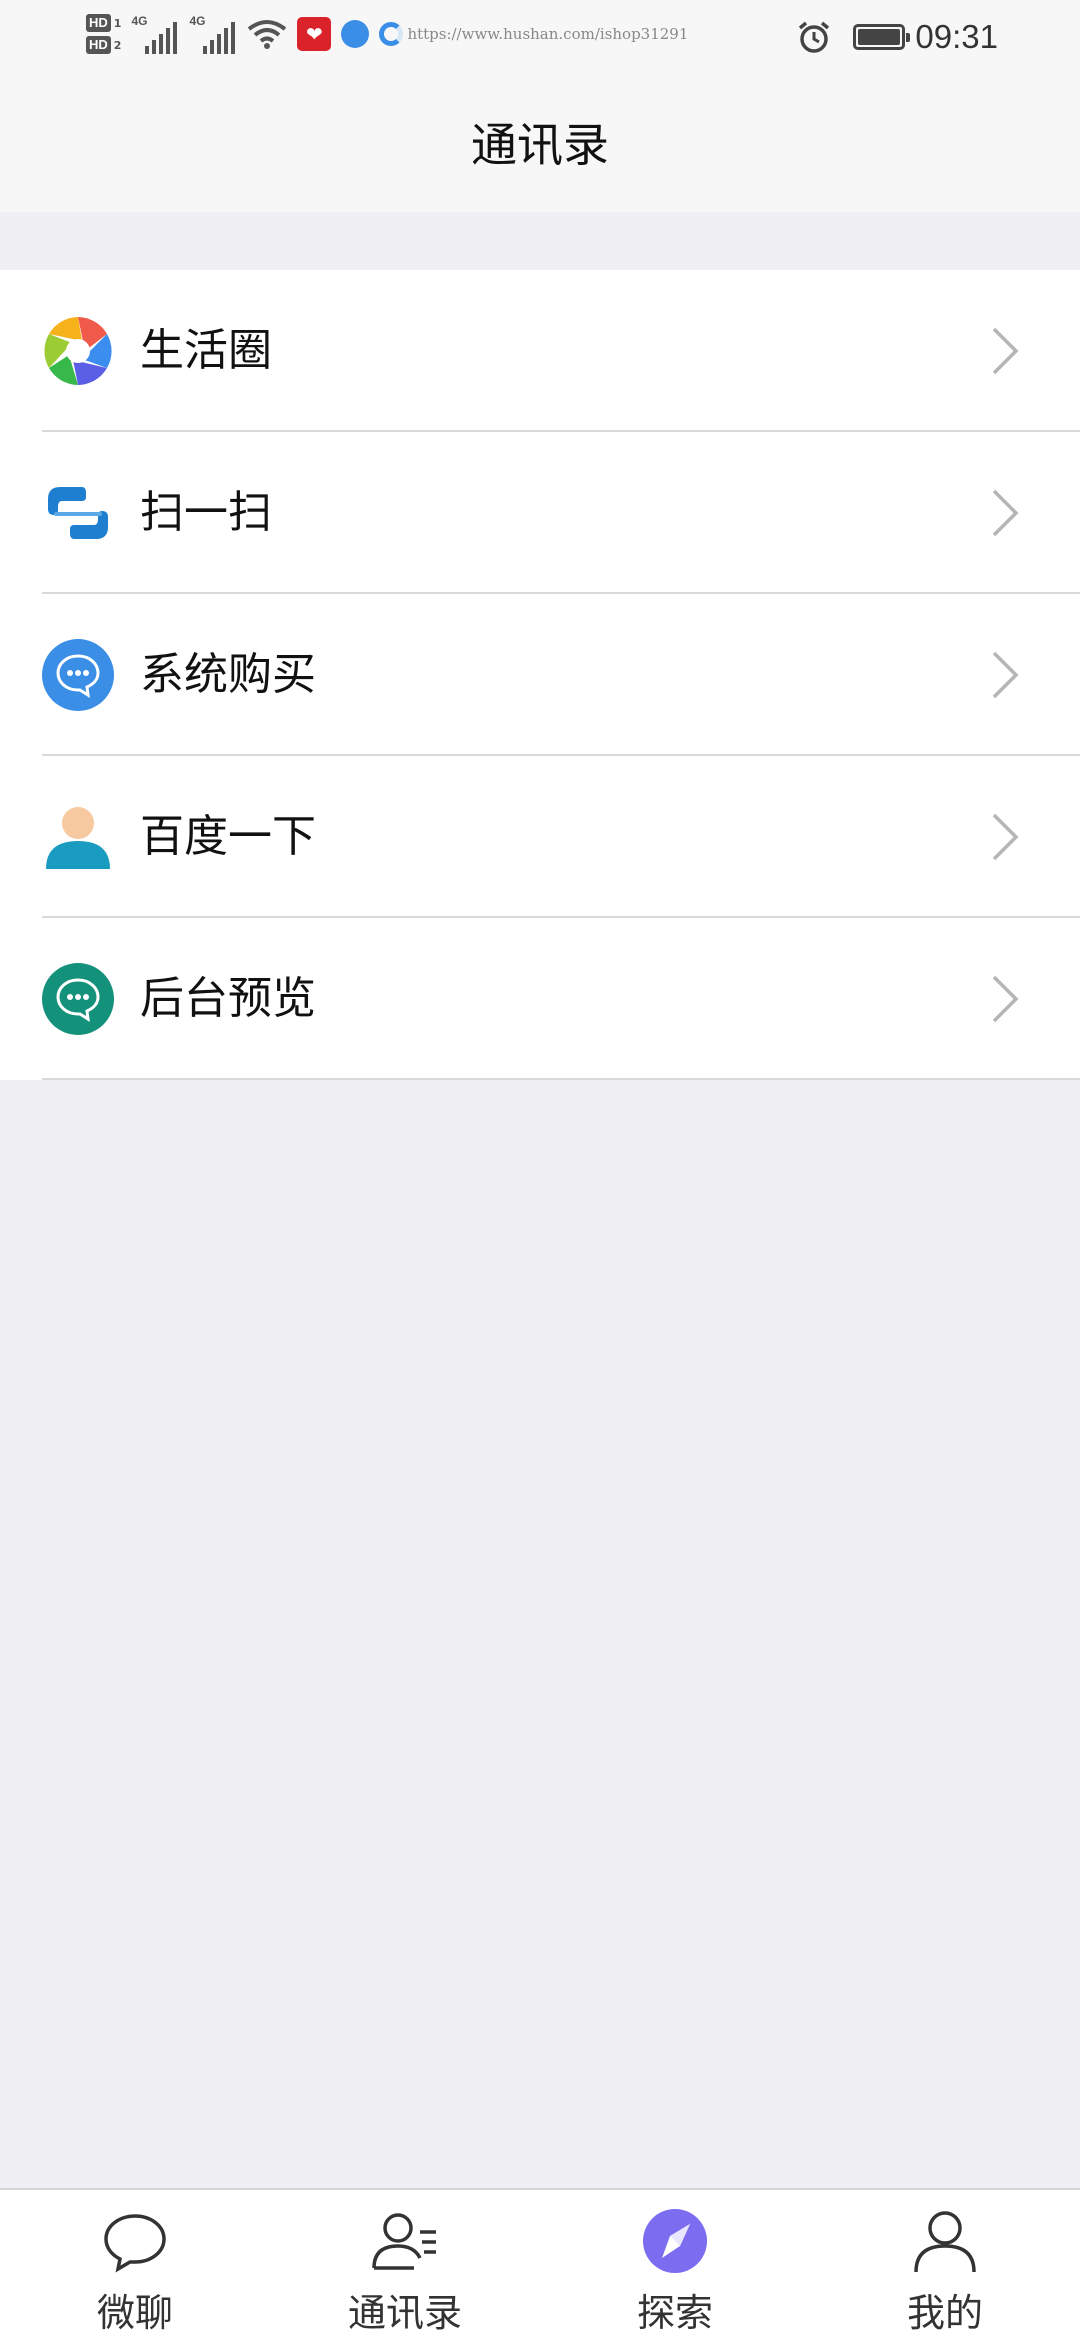 This screenshot has height=2340, width=1080. Describe the element at coordinates (540, 999) in the screenshot. I see `menu-item-admin-preview: 后台预览` at that location.